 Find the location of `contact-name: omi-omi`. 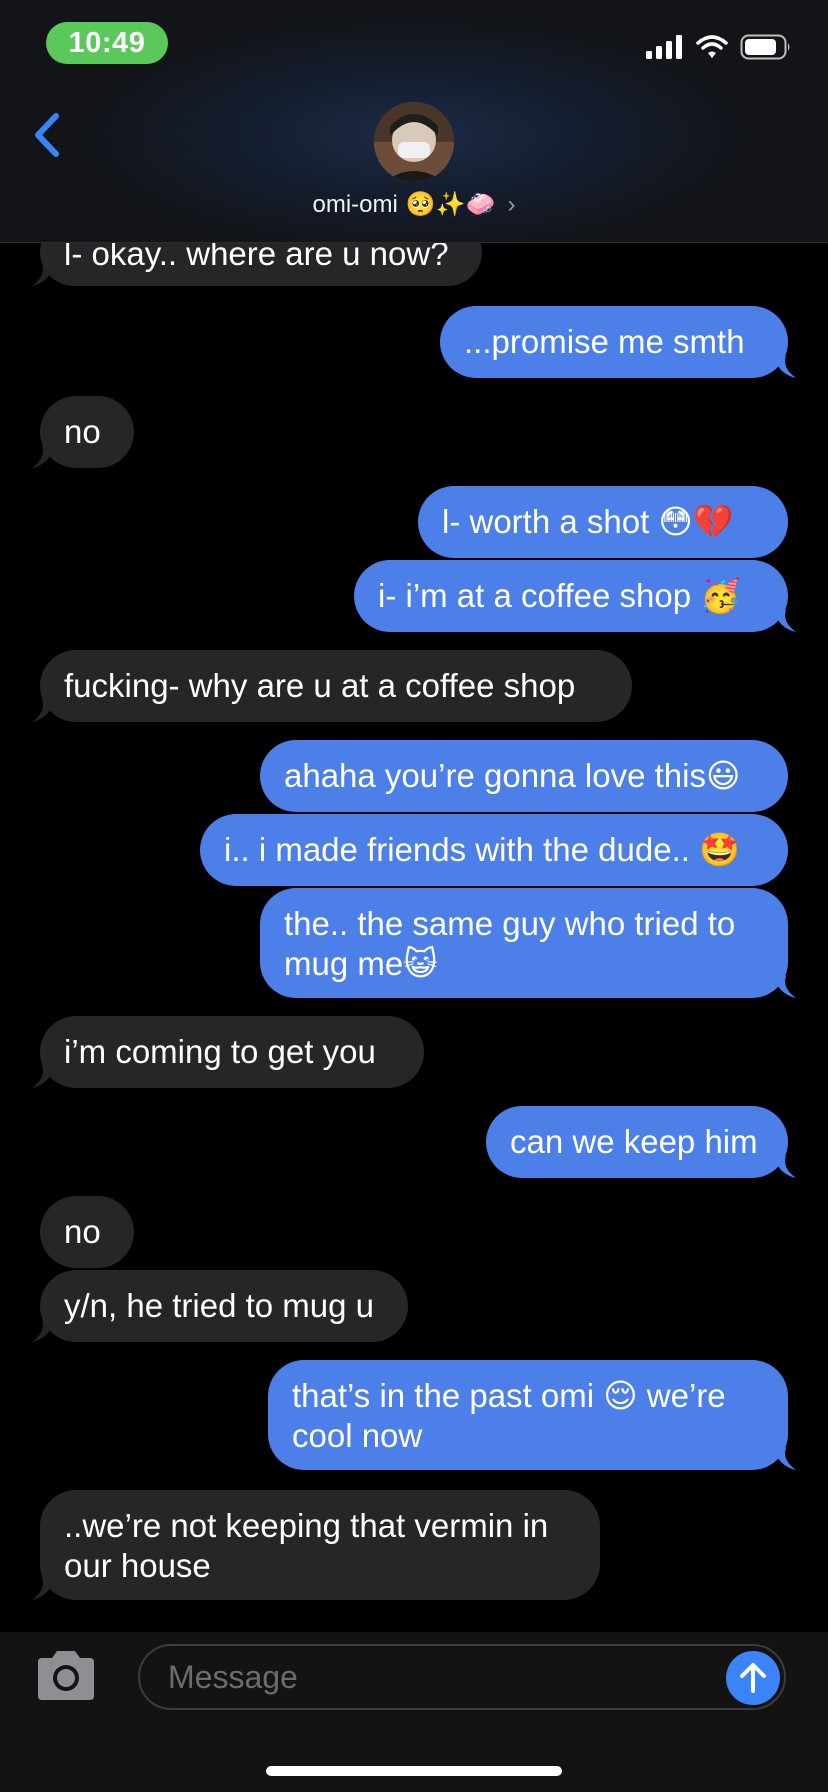

contact-name: omi-omi is located at coordinates (355, 204).